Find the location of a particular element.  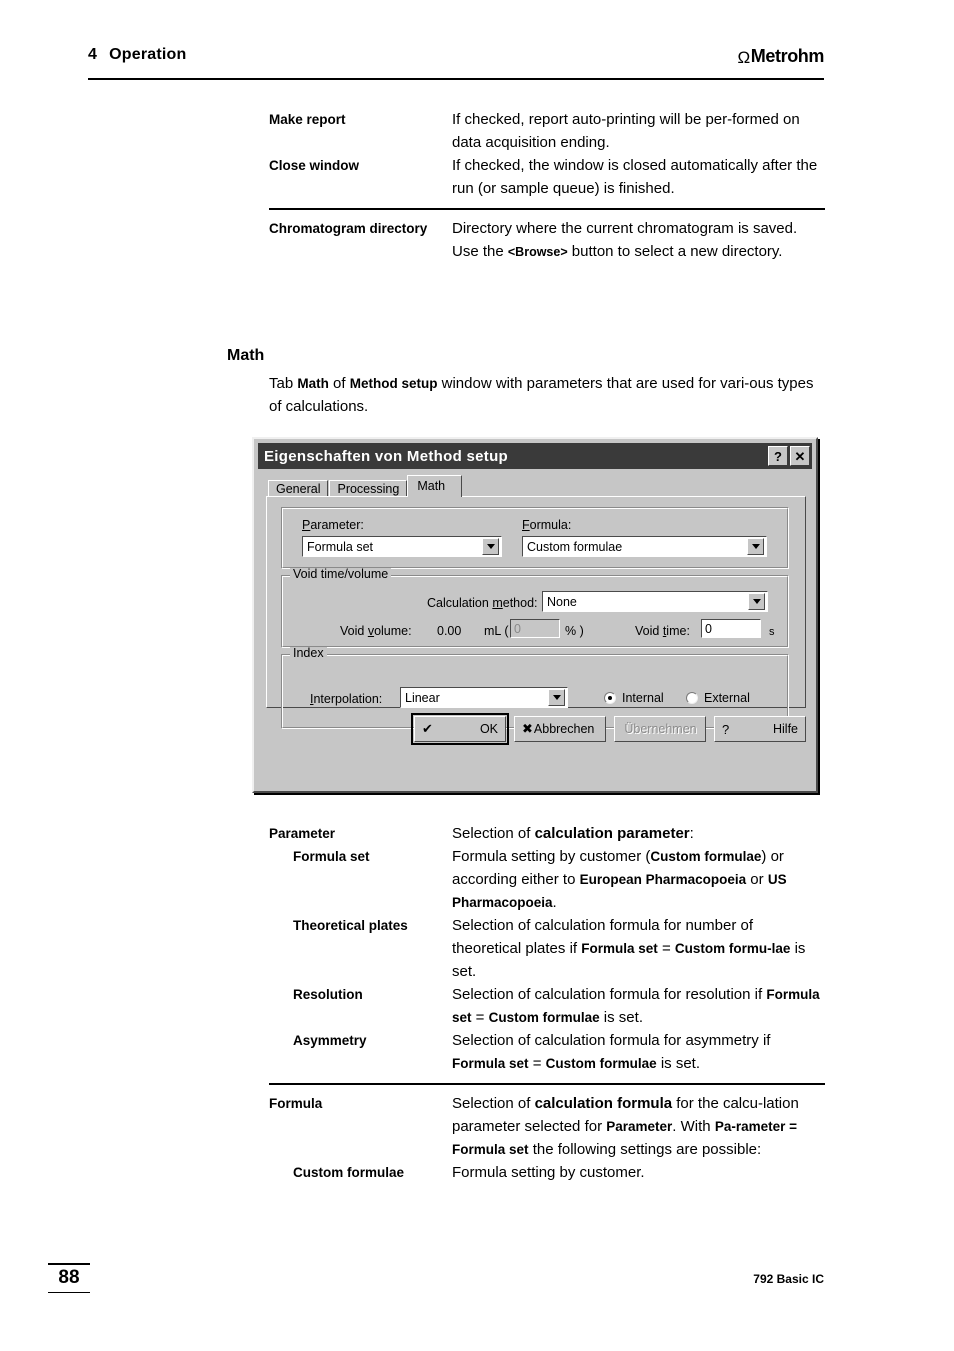

calc-method-label-mnemonic: m is located at coordinates (497, 603).